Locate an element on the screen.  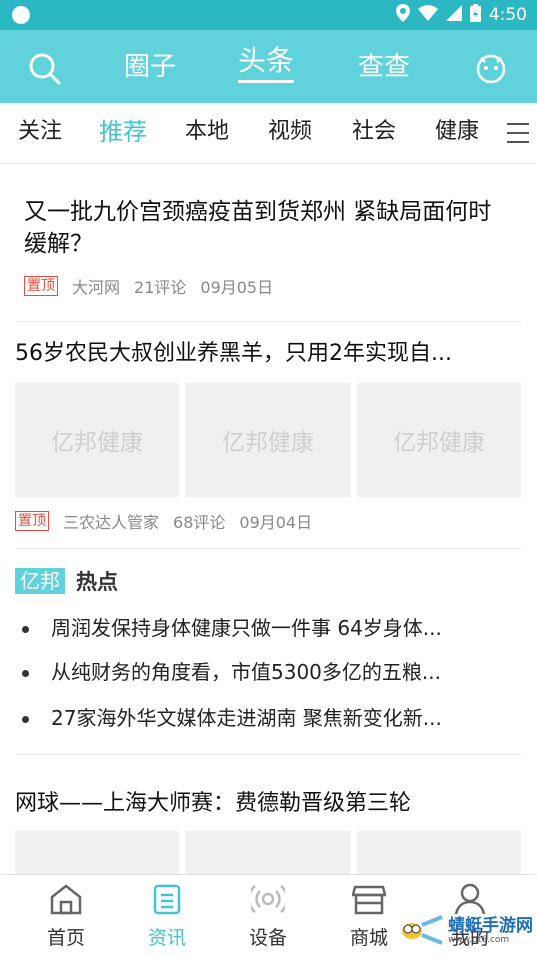
article-meta: 置顶 大河网 21评论 09月05日 is located at coordinates (148, 286).